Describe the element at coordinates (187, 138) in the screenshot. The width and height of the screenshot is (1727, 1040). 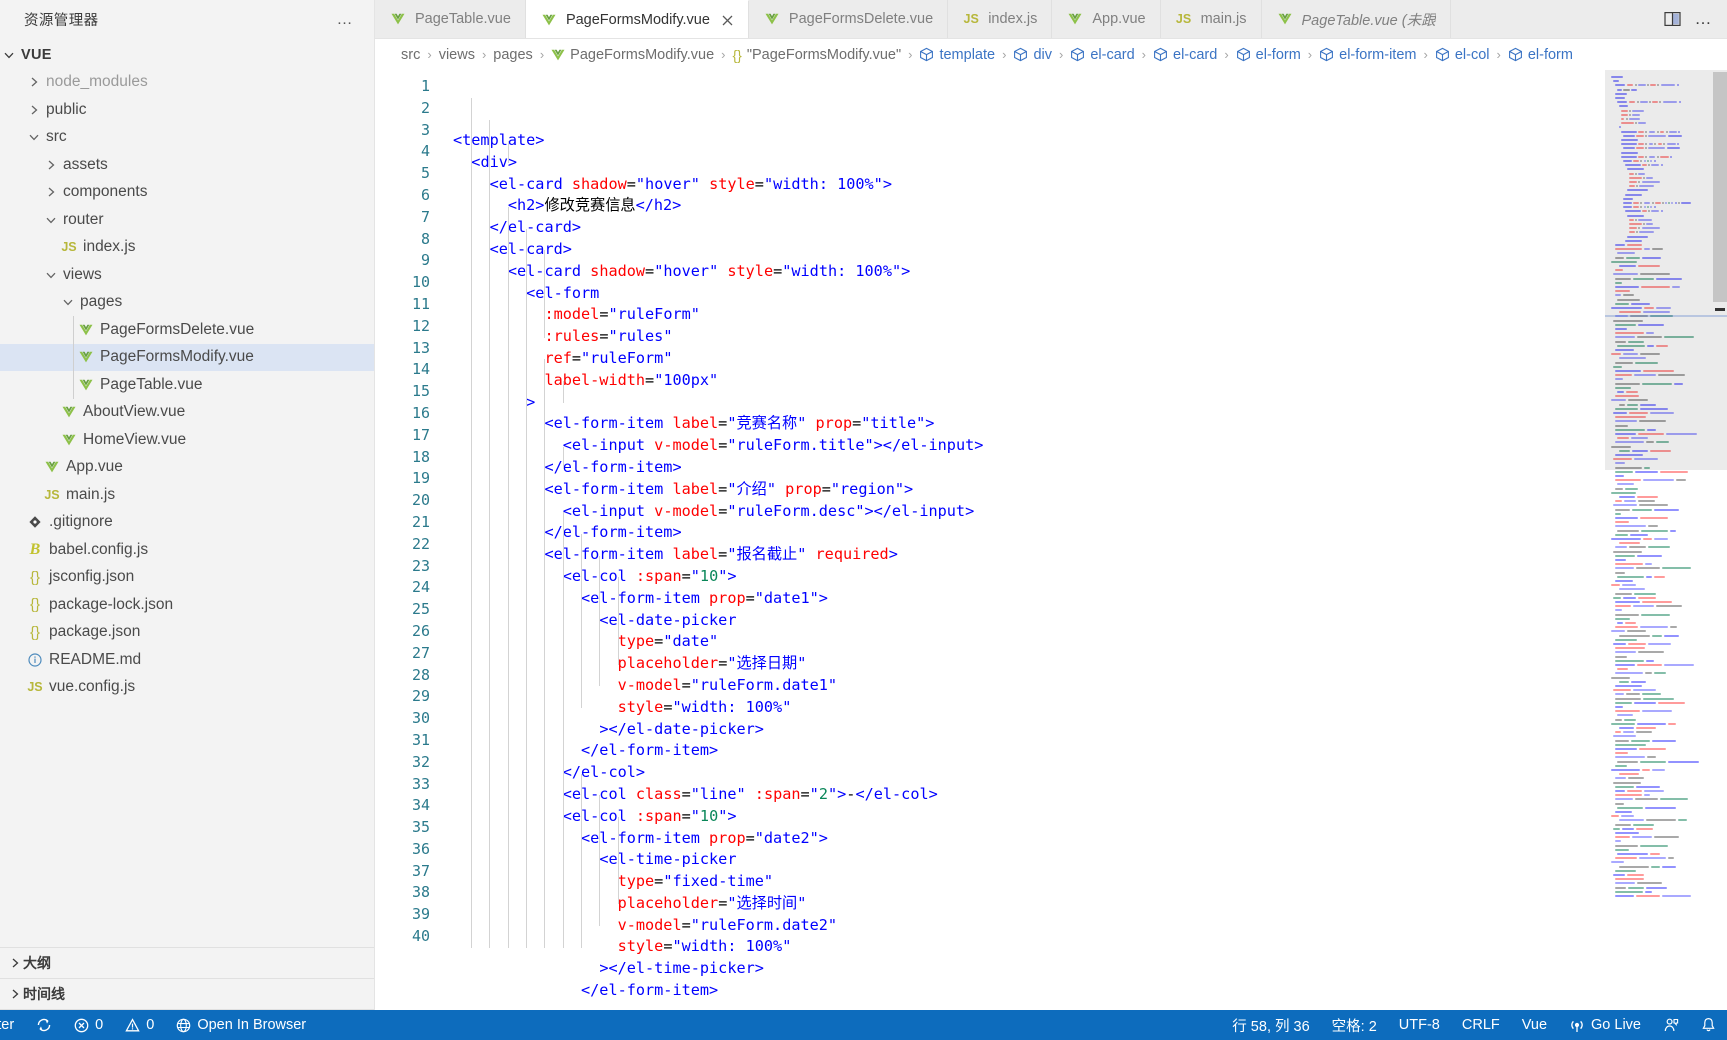
I see `tree-item-src: src` at that location.